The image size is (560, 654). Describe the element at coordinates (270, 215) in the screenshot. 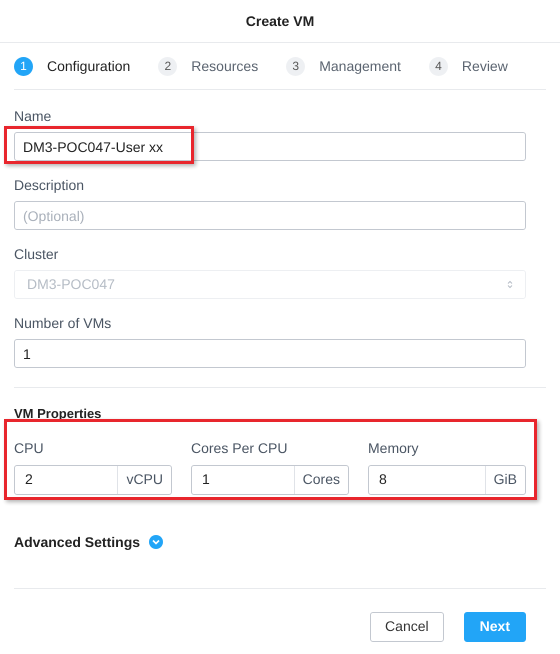

I see `text-field: (Optional)` at that location.